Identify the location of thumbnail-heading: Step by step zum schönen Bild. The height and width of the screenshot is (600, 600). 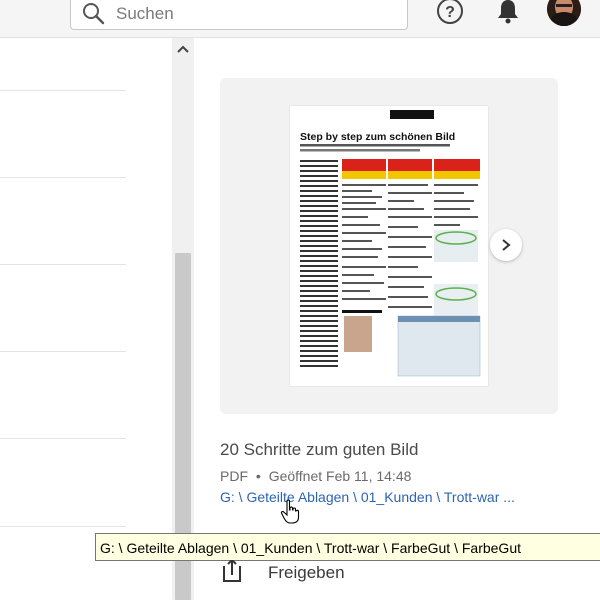
(377, 137).